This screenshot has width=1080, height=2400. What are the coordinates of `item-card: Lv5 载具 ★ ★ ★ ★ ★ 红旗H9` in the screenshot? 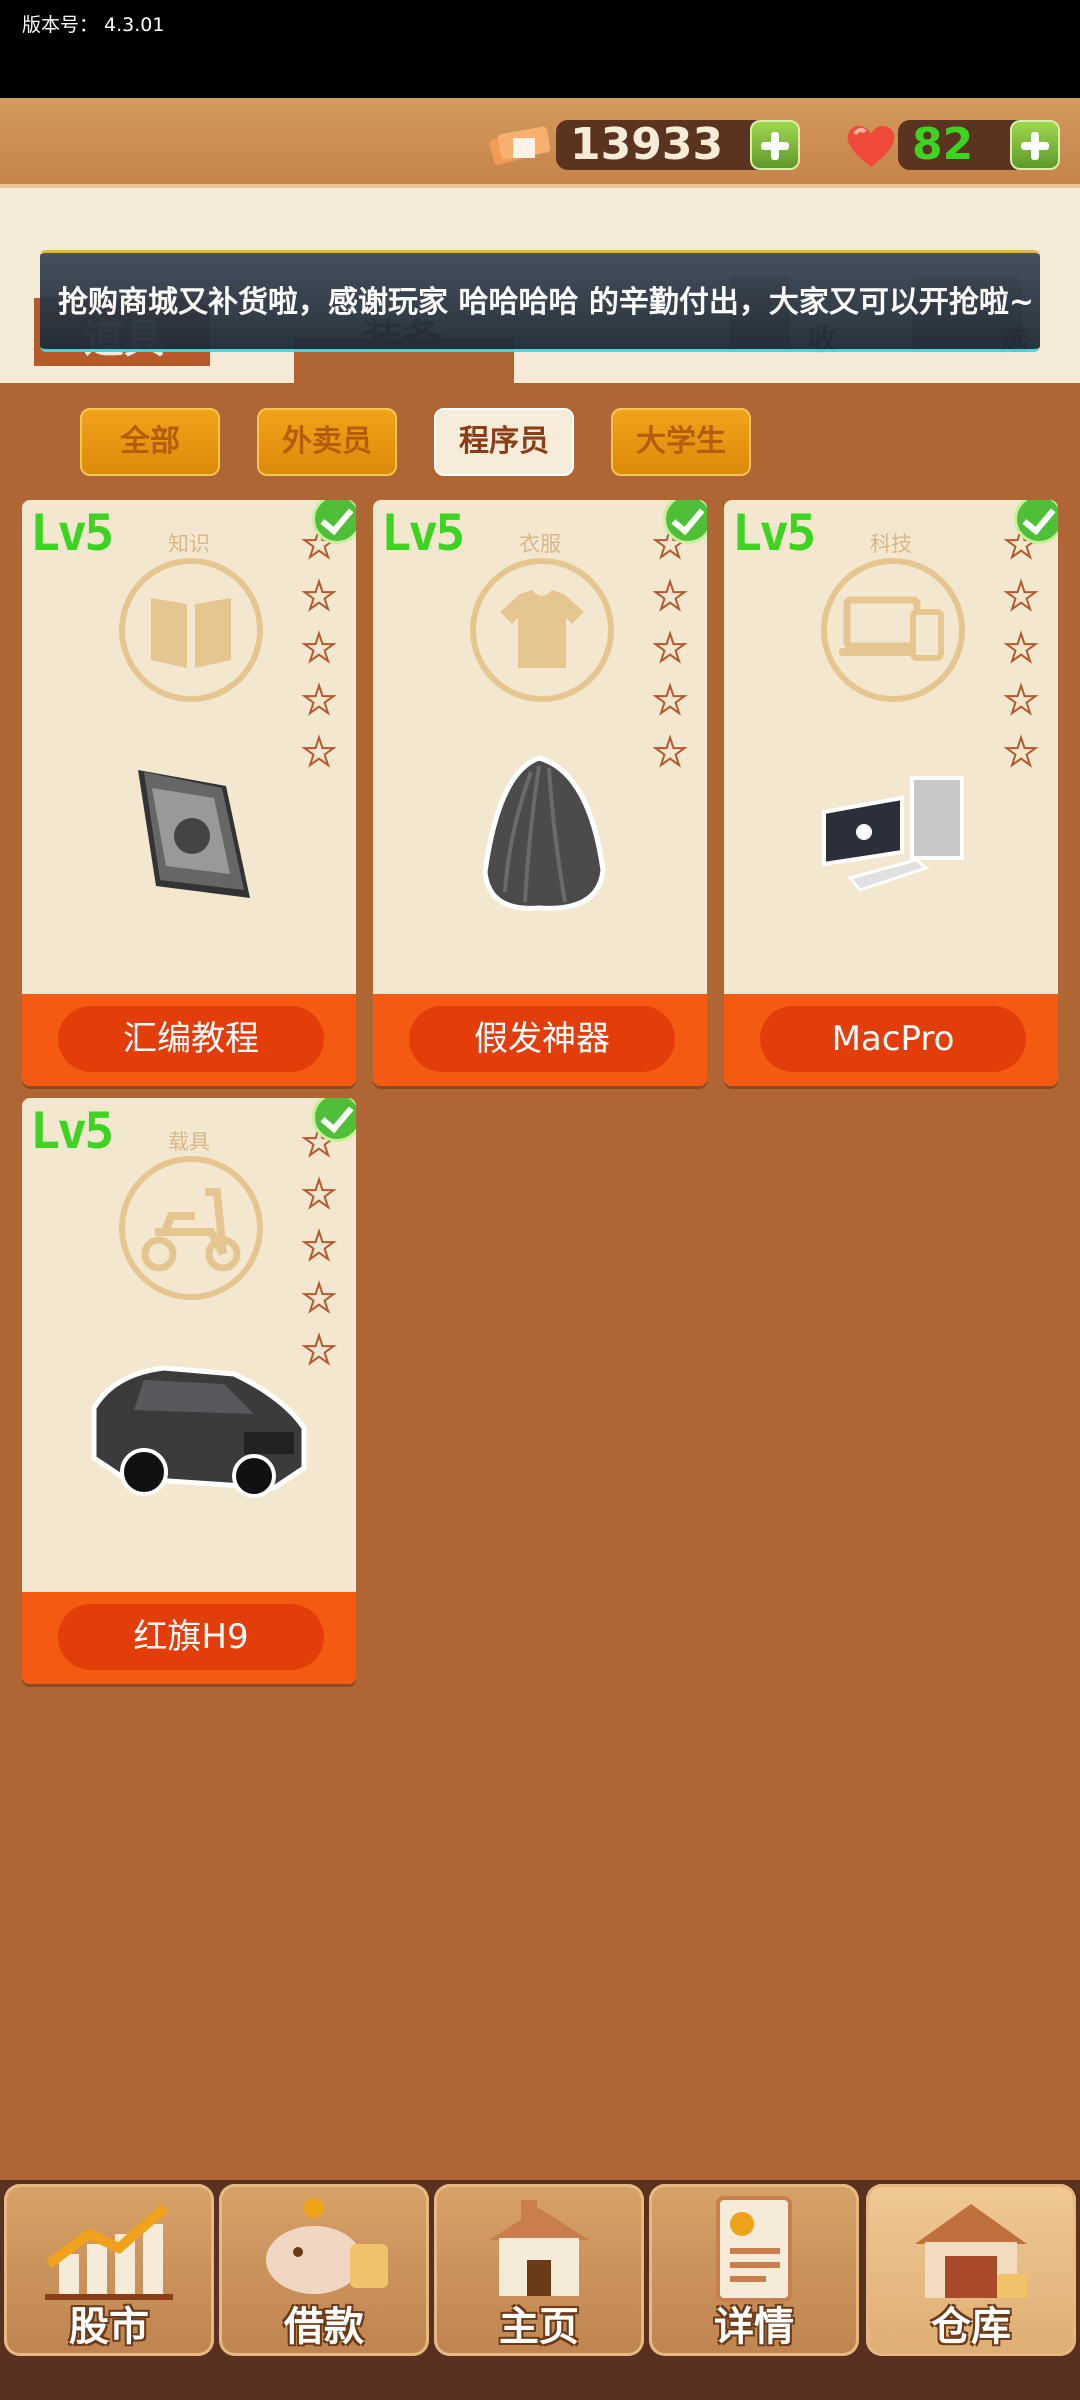 It's located at (189, 1391).